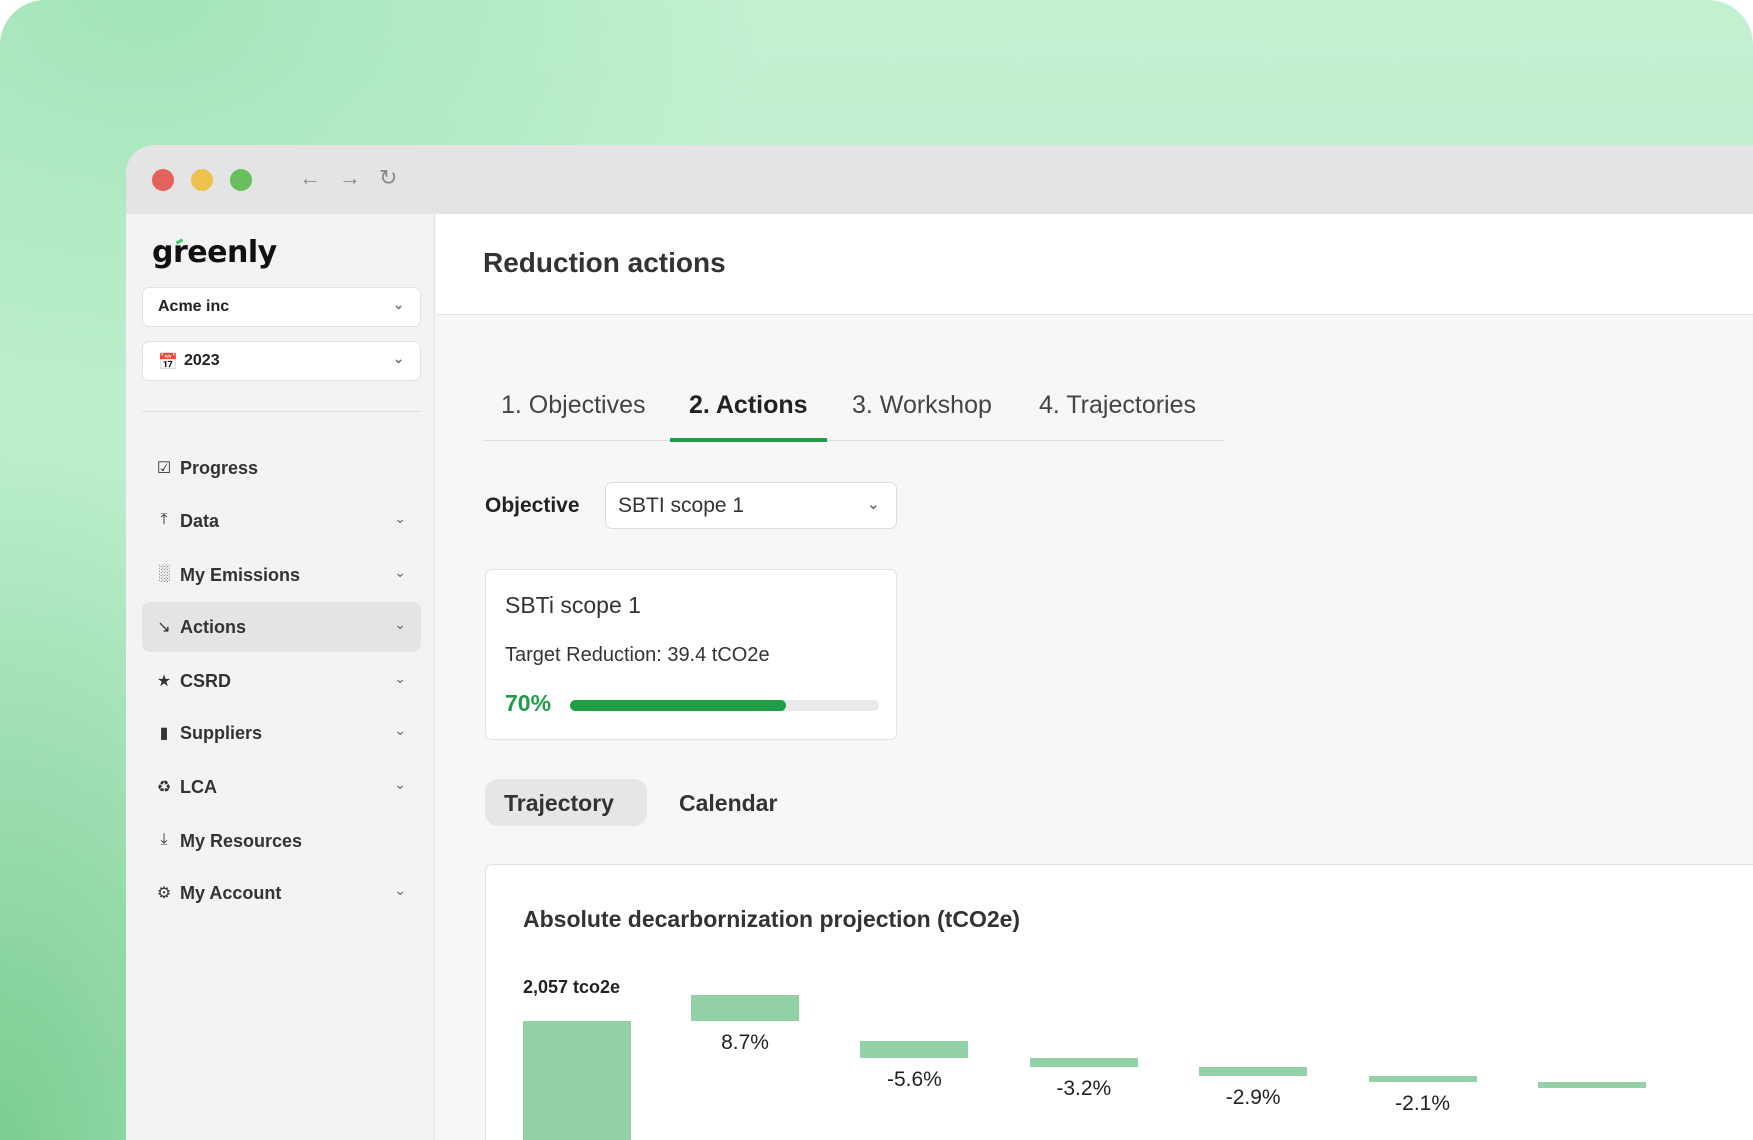 The width and height of the screenshot is (1753, 1140). Describe the element at coordinates (164, 893) in the screenshot. I see `gear-icon: ⚙` at that location.